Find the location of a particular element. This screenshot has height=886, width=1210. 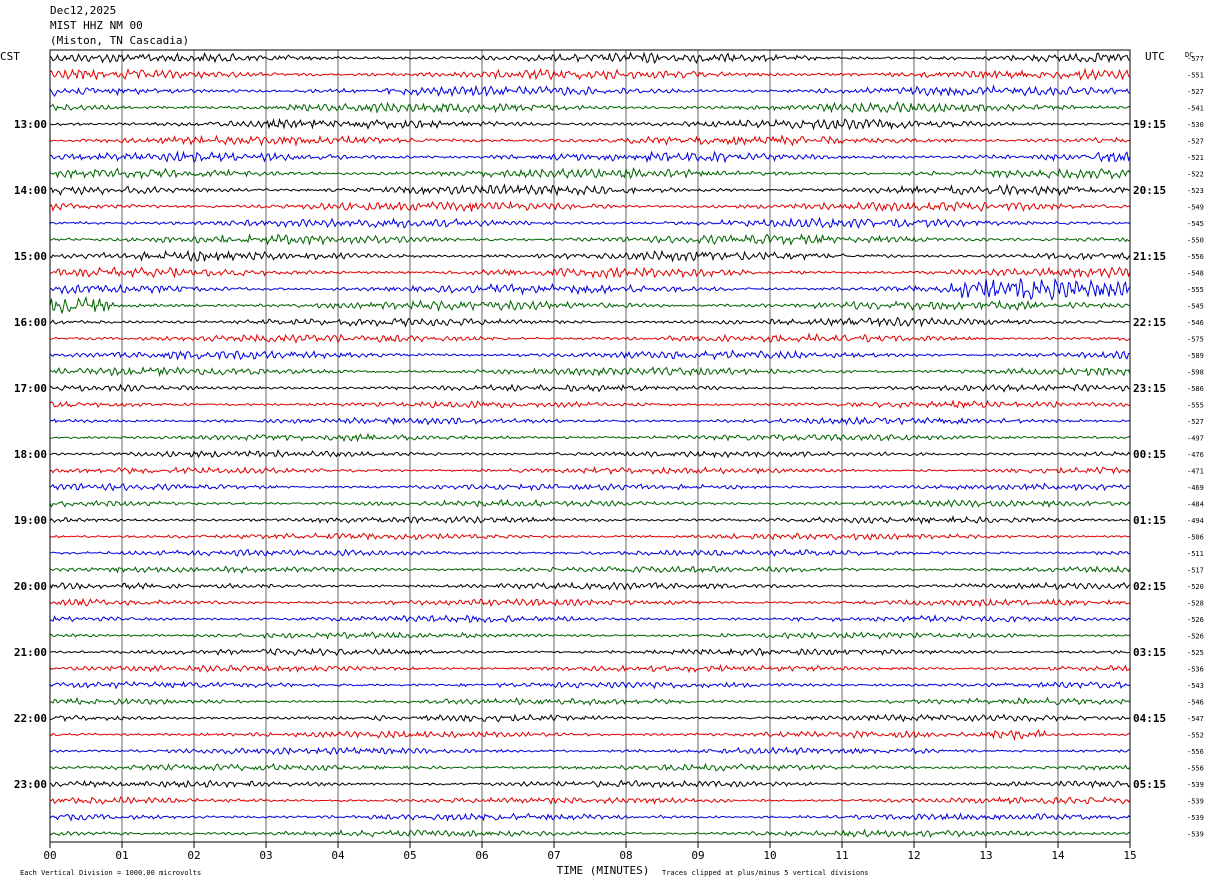

x-tick-label: 11 is located at coordinates (841, 855).